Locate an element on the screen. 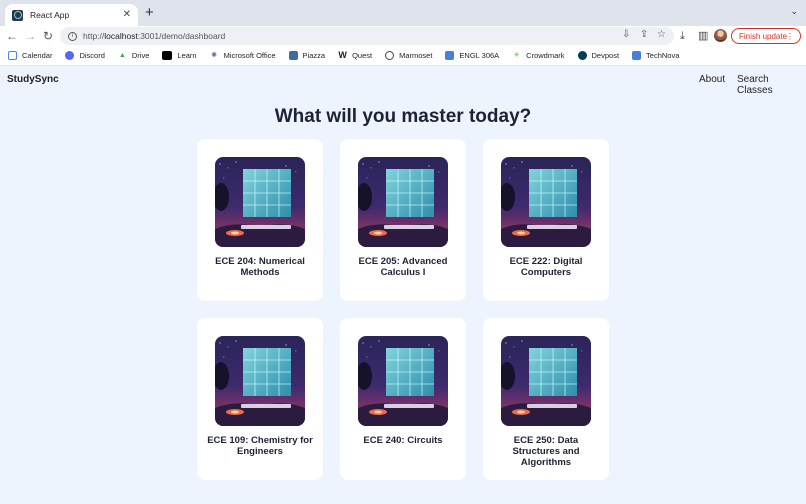 The image size is (806, 504). crowdmark-icon: ✳ is located at coordinates (516, 55).